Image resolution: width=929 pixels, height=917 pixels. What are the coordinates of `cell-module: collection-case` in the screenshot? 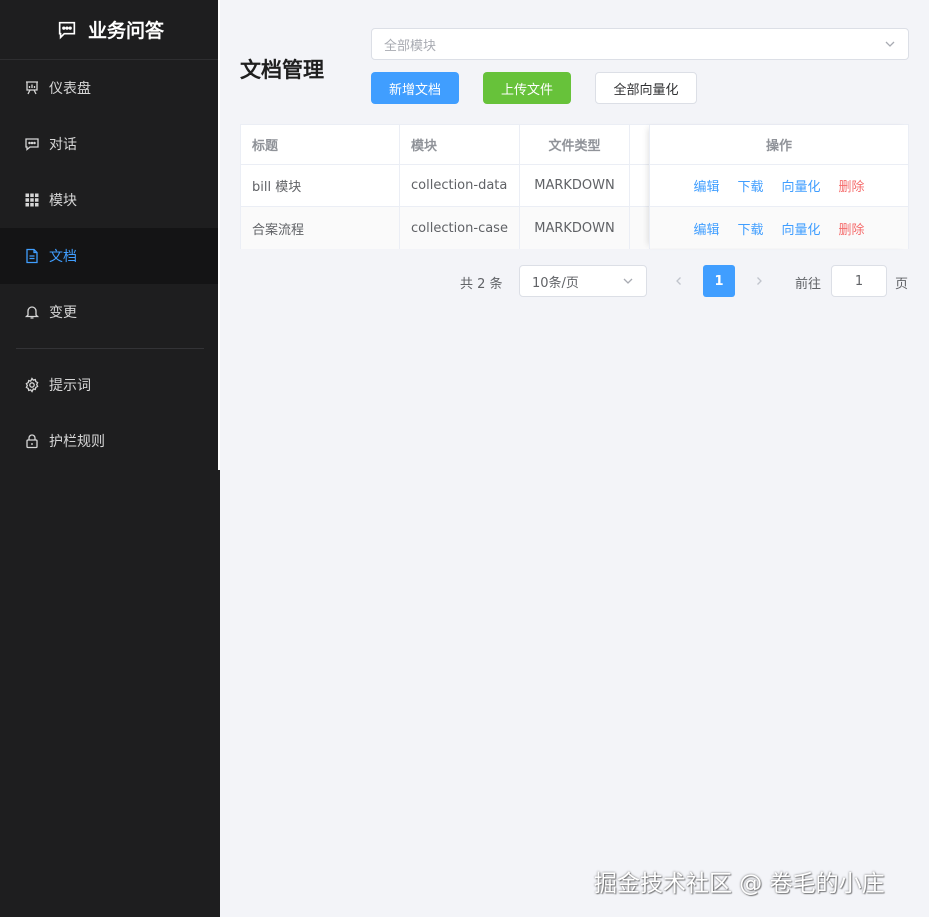 It's located at (460, 228).